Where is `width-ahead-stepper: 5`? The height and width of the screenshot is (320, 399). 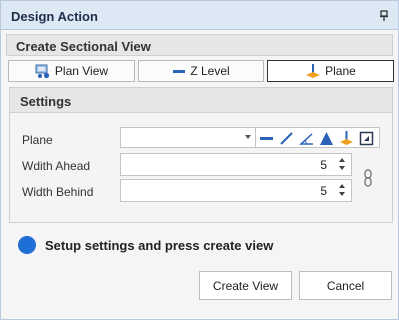
width-ahead-stepper: 5 is located at coordinates (236, 164).